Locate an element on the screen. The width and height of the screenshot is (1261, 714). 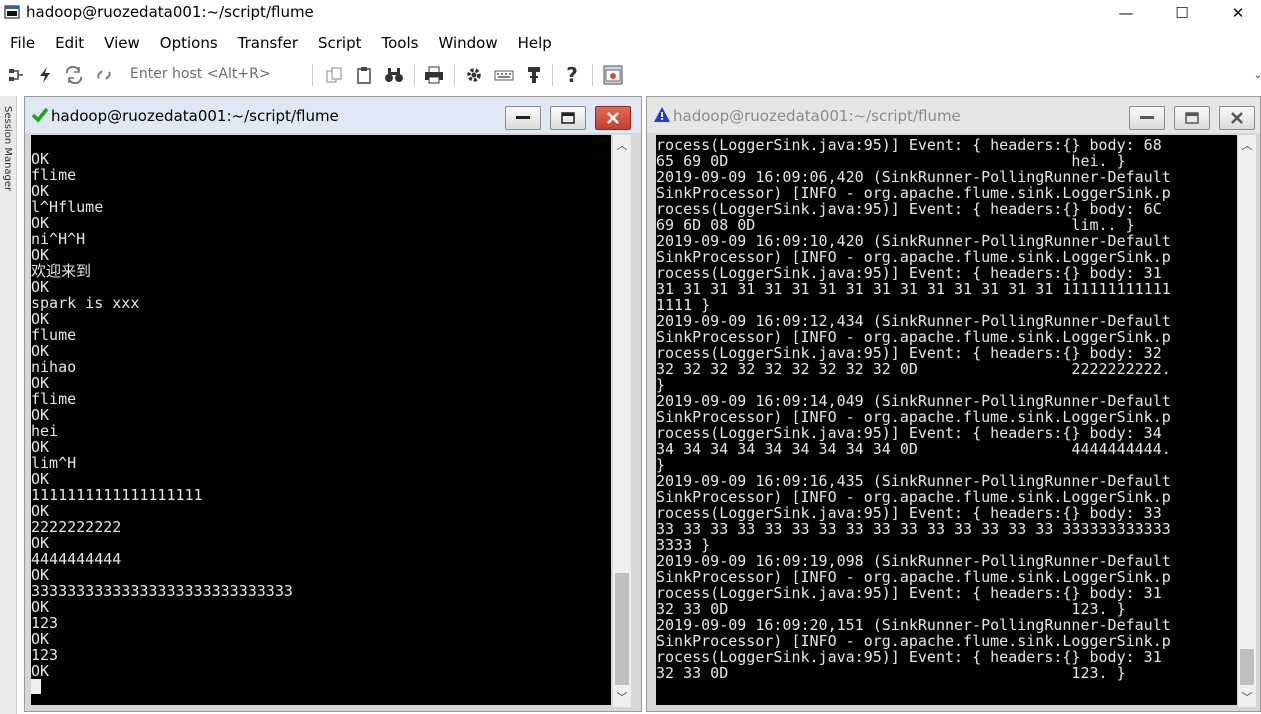
warning-icon is located at coordinates (662, 114).